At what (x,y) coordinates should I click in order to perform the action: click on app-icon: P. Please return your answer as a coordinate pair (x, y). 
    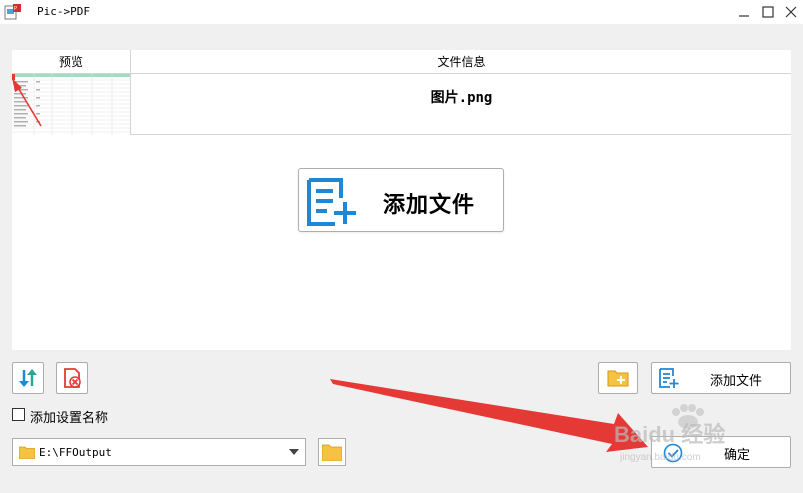
    Looking at the image, I should click on (12, 12).